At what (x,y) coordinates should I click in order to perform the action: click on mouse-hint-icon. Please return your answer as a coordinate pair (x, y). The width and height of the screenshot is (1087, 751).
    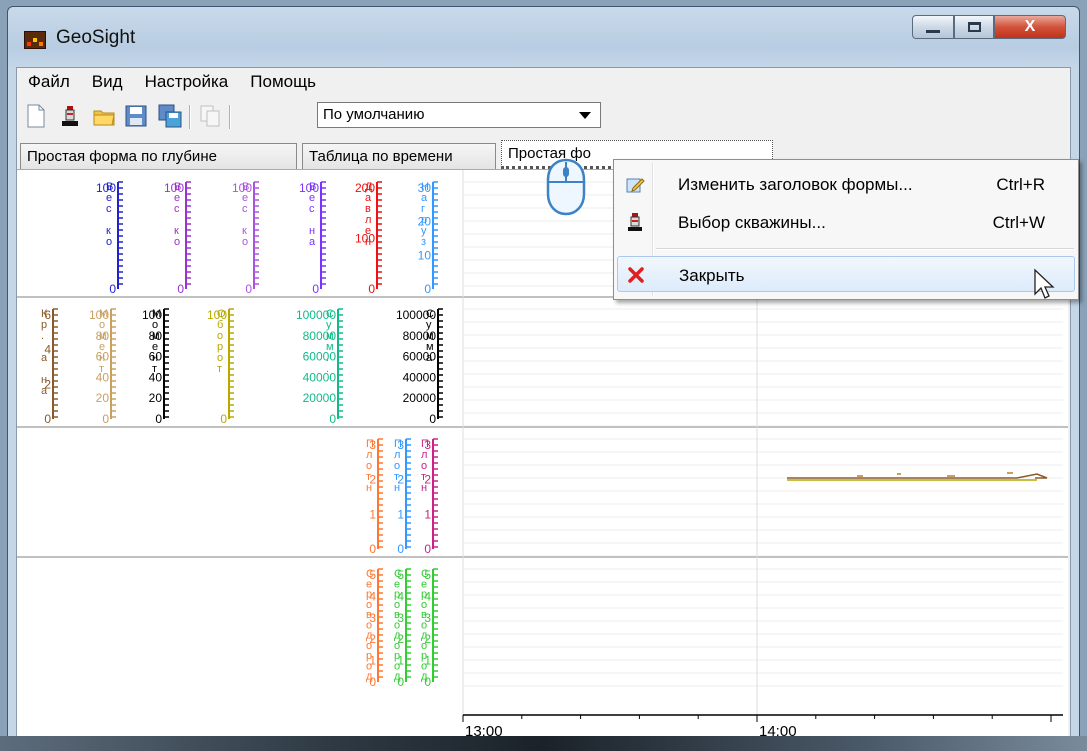
    Looking at the image, I should click on (566, 187).